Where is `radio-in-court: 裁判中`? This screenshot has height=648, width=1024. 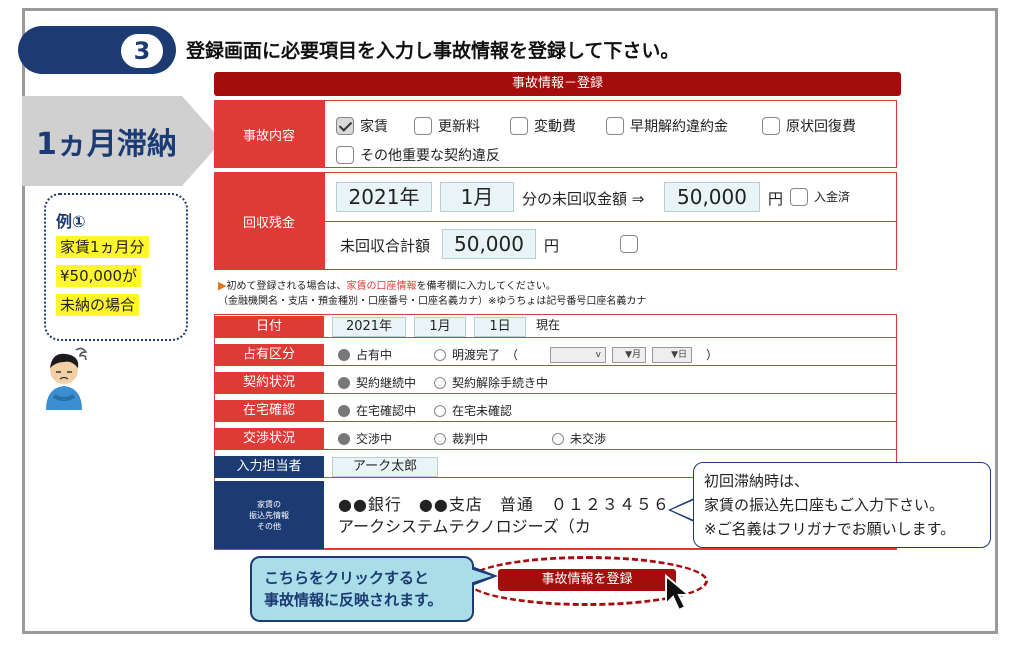 radio-in-court: 裁判中 is located at coordinates (461, 439).